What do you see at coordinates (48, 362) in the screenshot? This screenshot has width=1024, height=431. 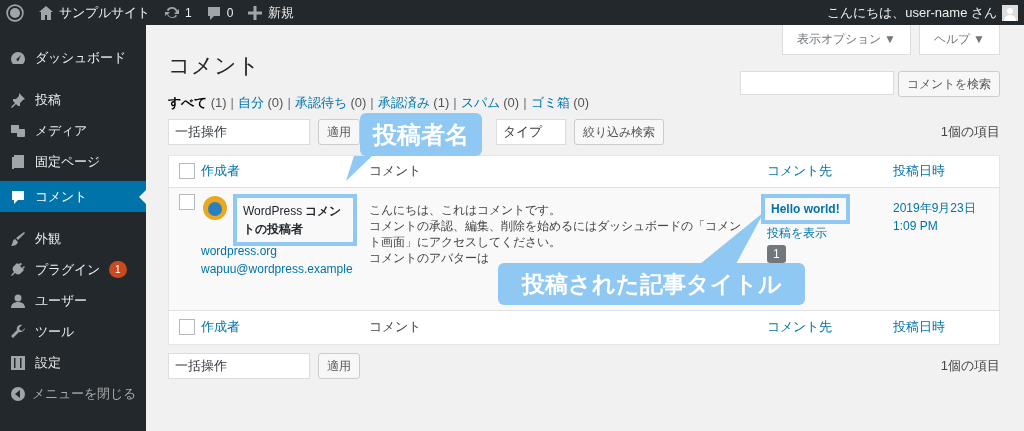 I see `sidebar-item: 設定` at bounding box center [48, 362].